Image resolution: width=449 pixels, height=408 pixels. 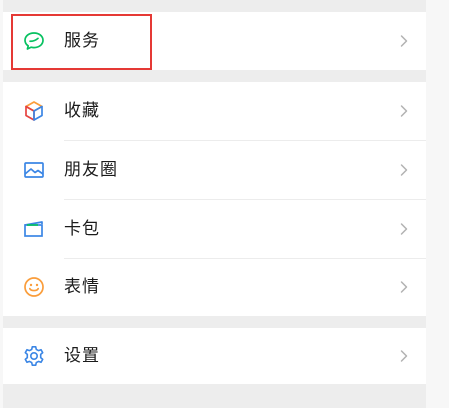 I want to click on menu-item-settings-label: 设置, so click(x=82, y=356).